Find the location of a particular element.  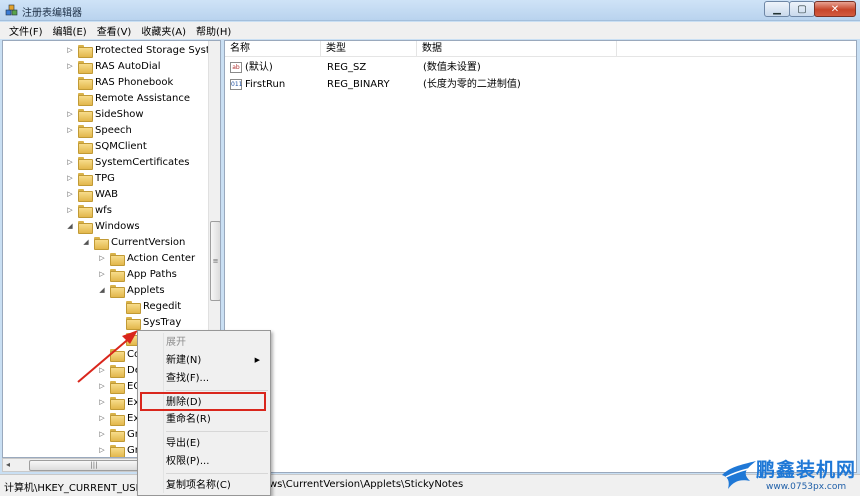

tree-item: ▷ Protected Storage System is located at coordinates (143, 50).